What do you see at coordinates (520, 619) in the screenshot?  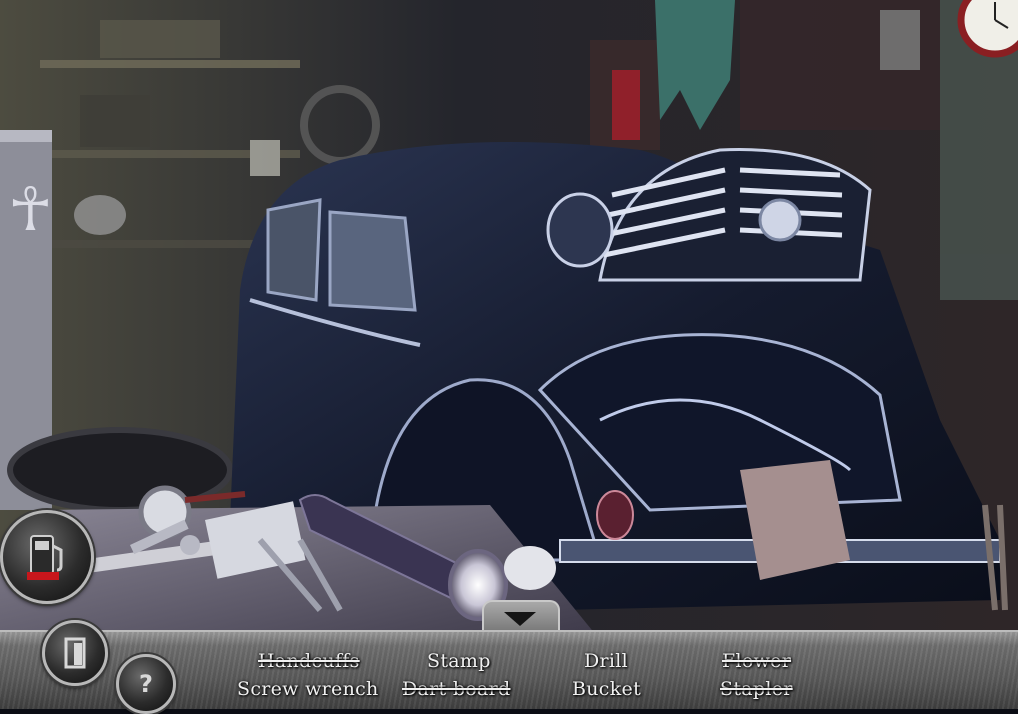 I see `arrow-down-icon` at bounding box center [520, 619].